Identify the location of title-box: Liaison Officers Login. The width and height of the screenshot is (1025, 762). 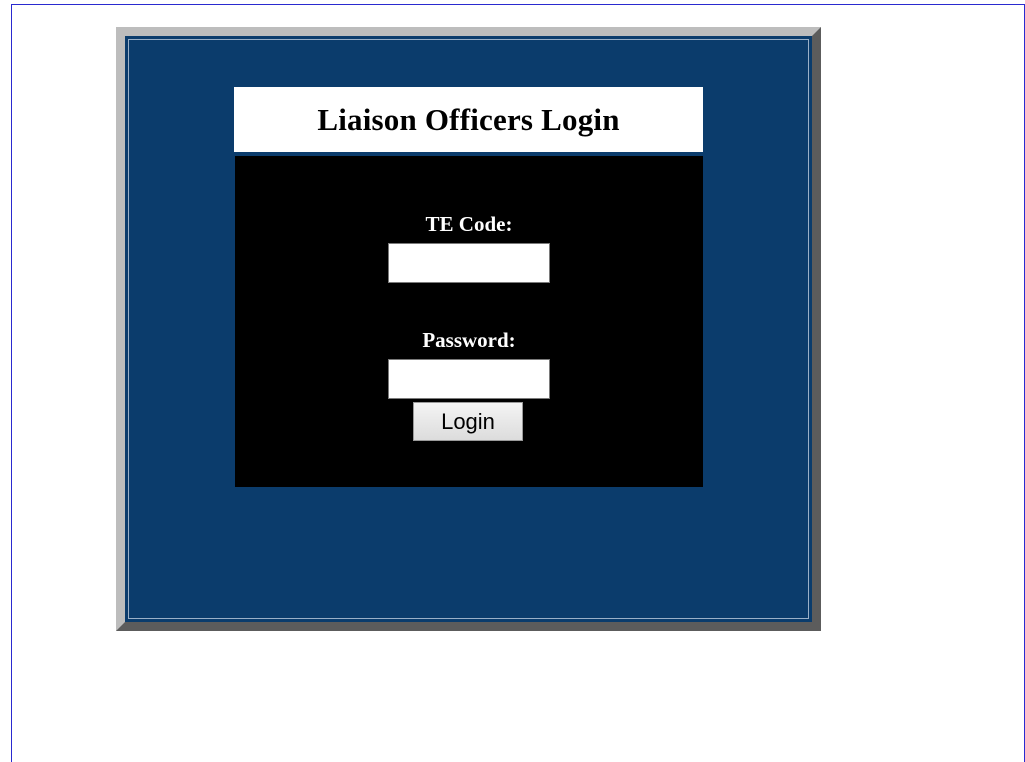
(468, 119).